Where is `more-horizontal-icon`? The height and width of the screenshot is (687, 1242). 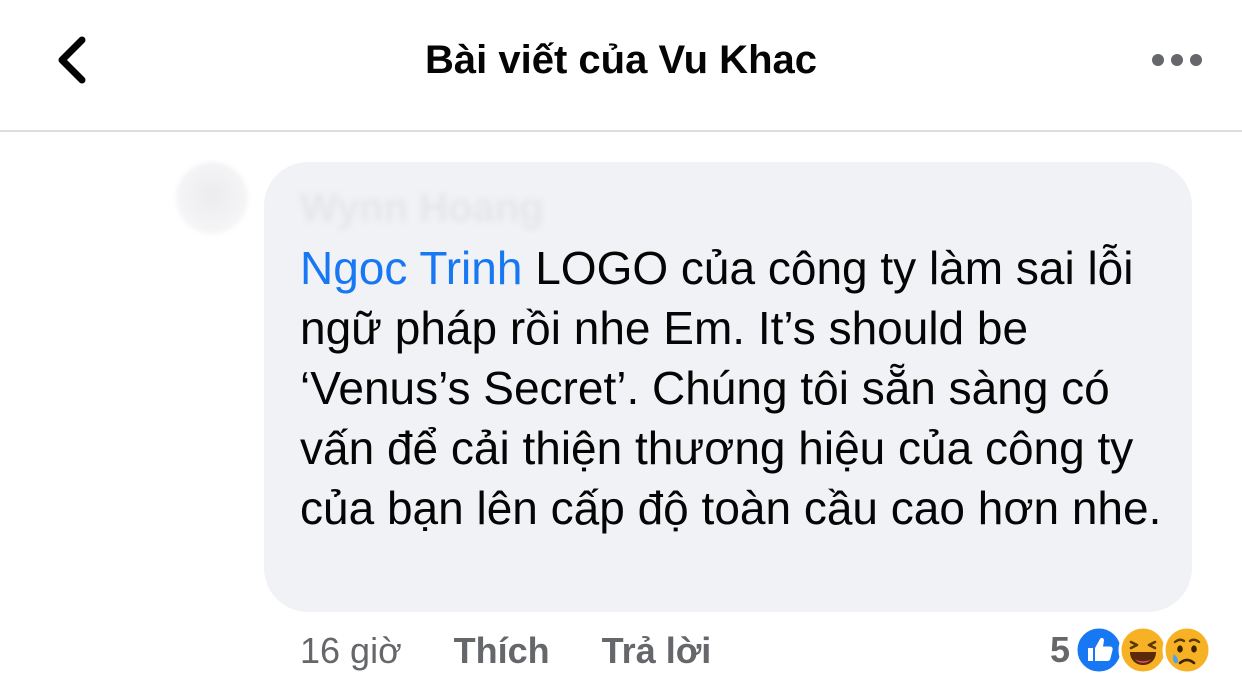 more-horizontal-icon is located at coordinates (1177, 60).